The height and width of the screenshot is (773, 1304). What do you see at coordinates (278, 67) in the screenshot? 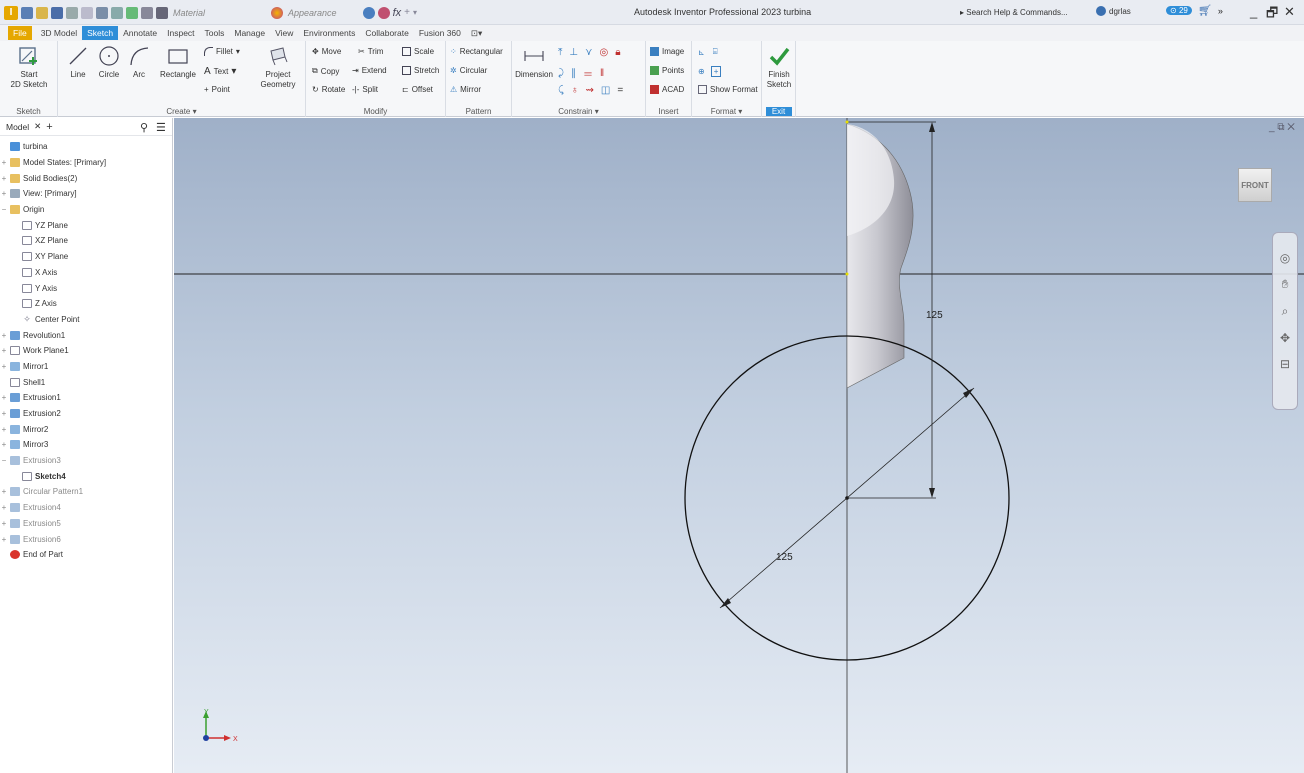
I see `project-geometry-button: Project Geometry` at bounding box center [278, 67].